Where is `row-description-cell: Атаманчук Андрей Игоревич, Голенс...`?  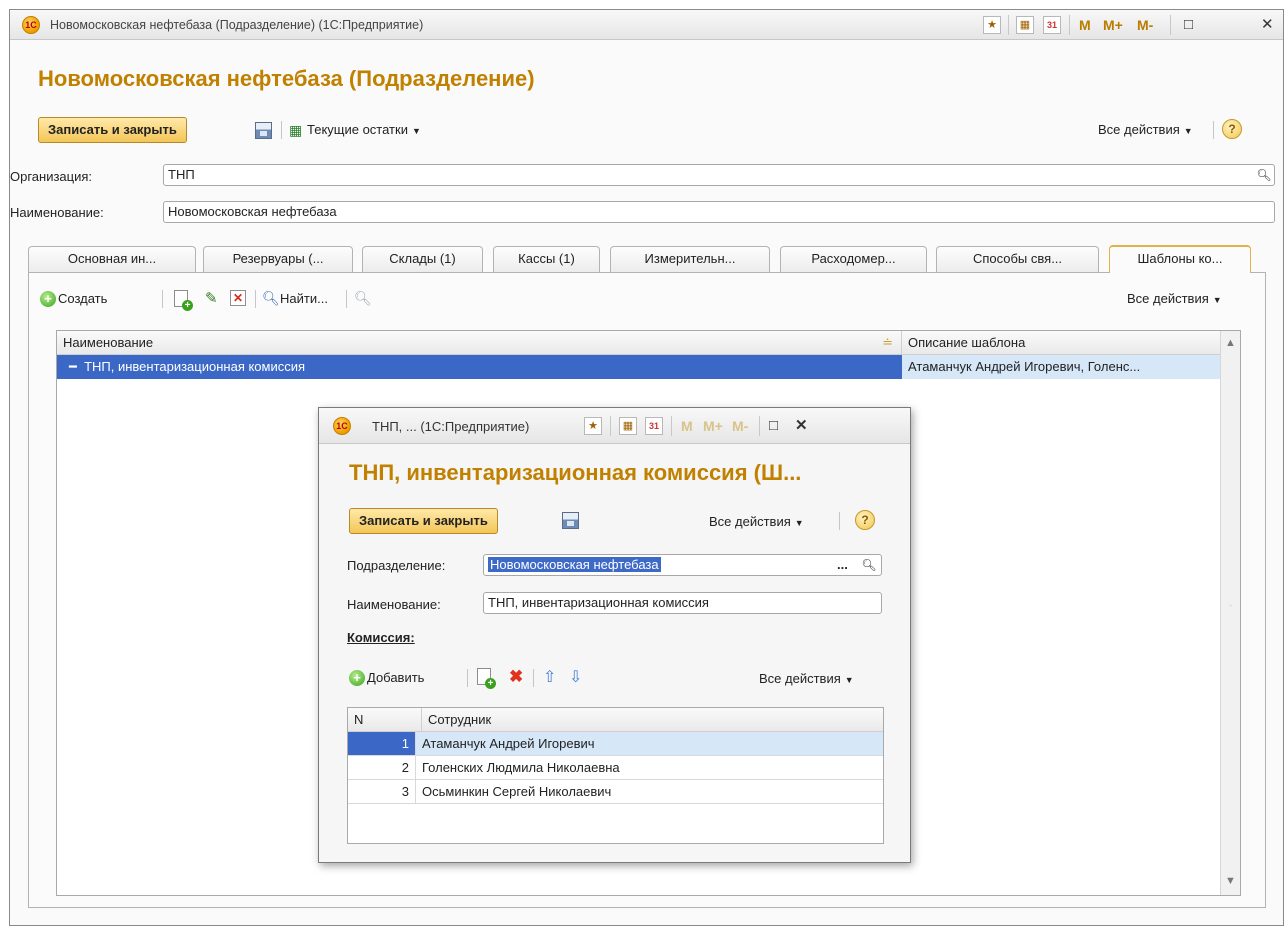 row-description-cell: Атаманчук Андрей Игоревич, Голенс... is located at coordinates (1061, 367).